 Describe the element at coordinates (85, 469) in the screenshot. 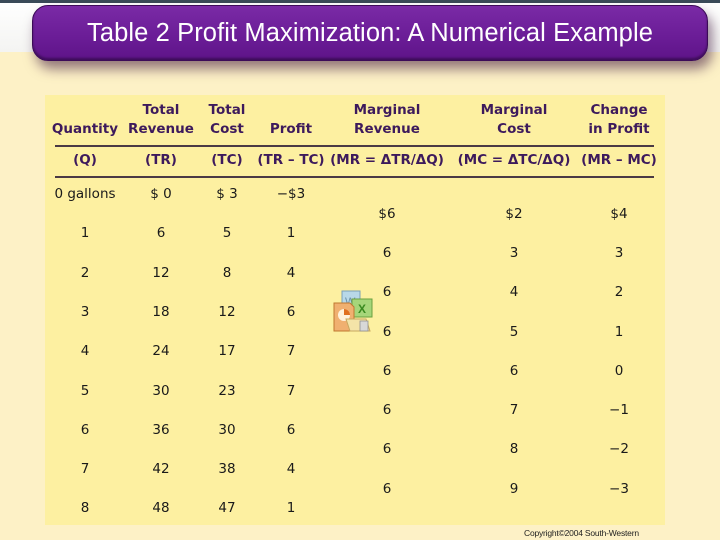

I see `cell-quantity: 7` at that location.